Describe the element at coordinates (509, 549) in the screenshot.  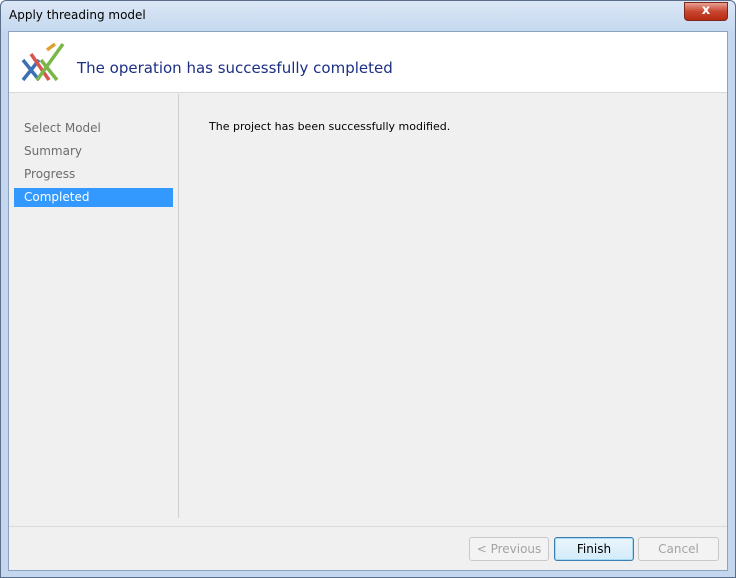
I see `previous-button: < Previous` at that location.